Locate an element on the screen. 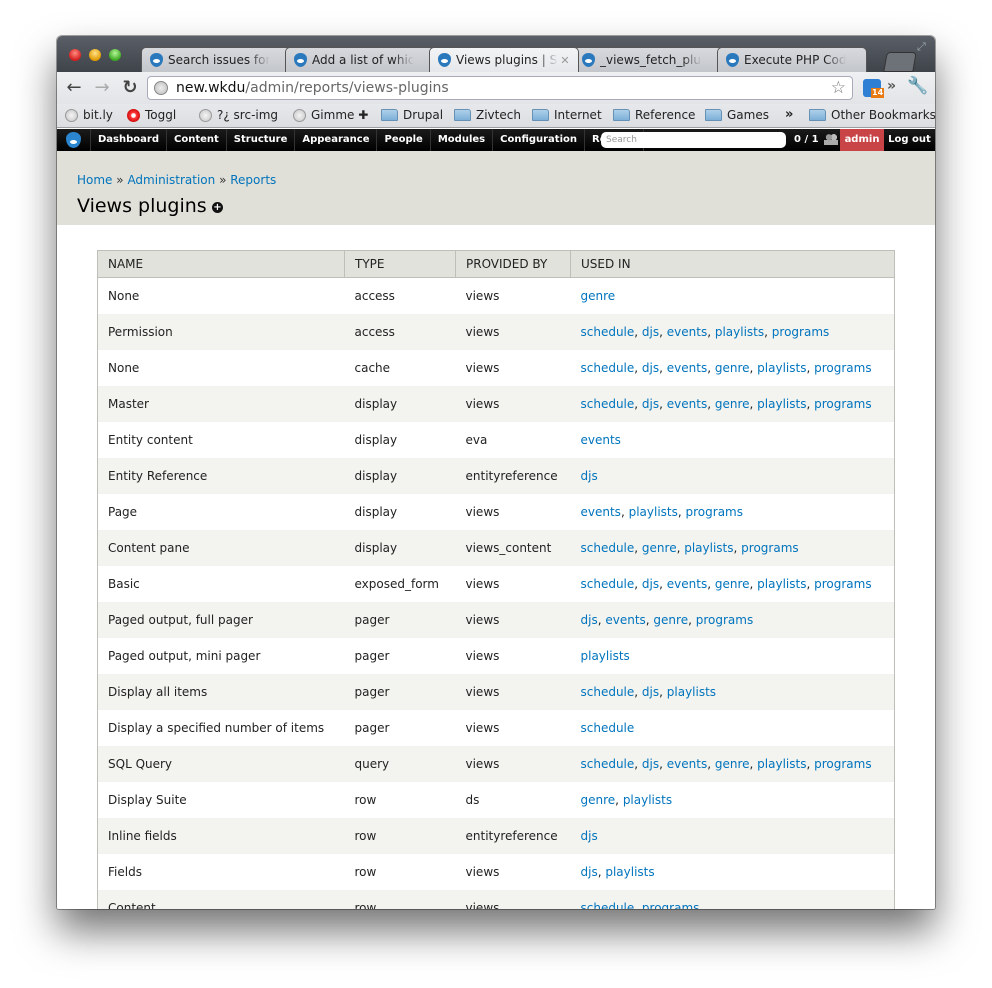 The image size is (992, 988). browser-tab: Add a list of which is located at coordinates (360, 59).